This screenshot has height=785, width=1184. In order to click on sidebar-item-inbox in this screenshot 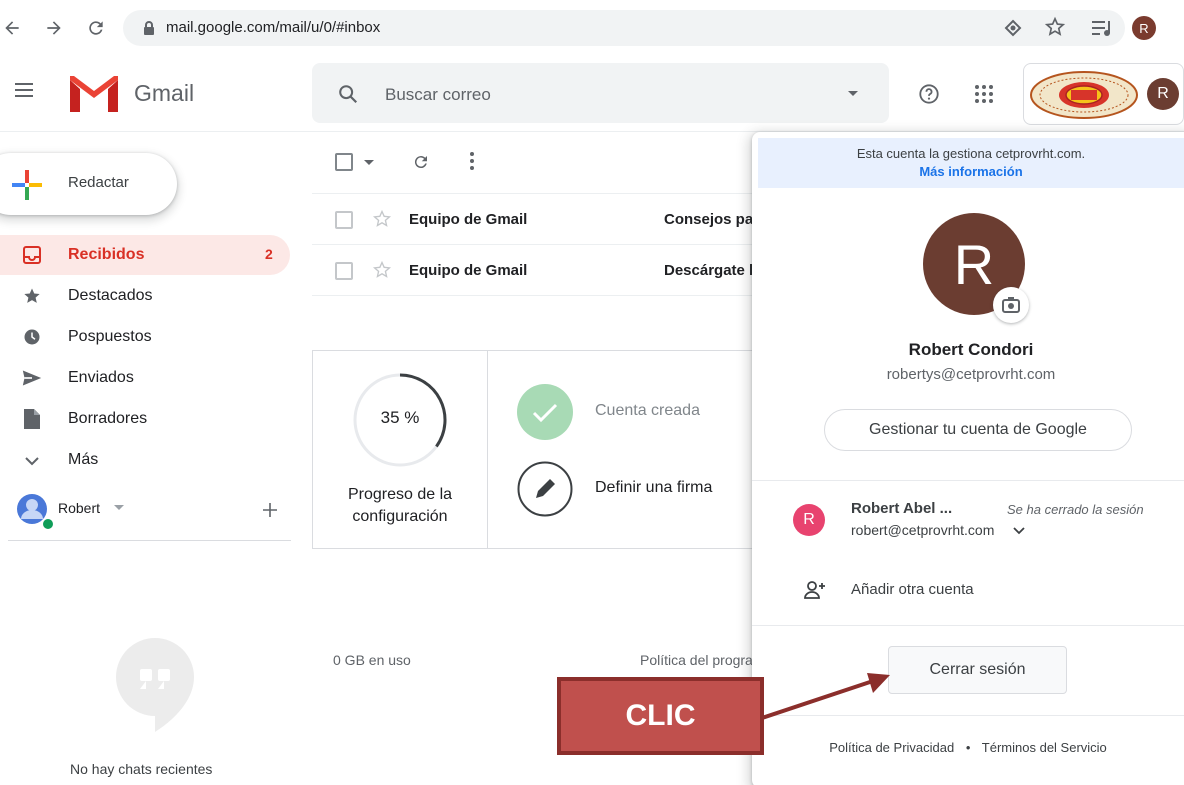, I will do `click(145, 255)`.